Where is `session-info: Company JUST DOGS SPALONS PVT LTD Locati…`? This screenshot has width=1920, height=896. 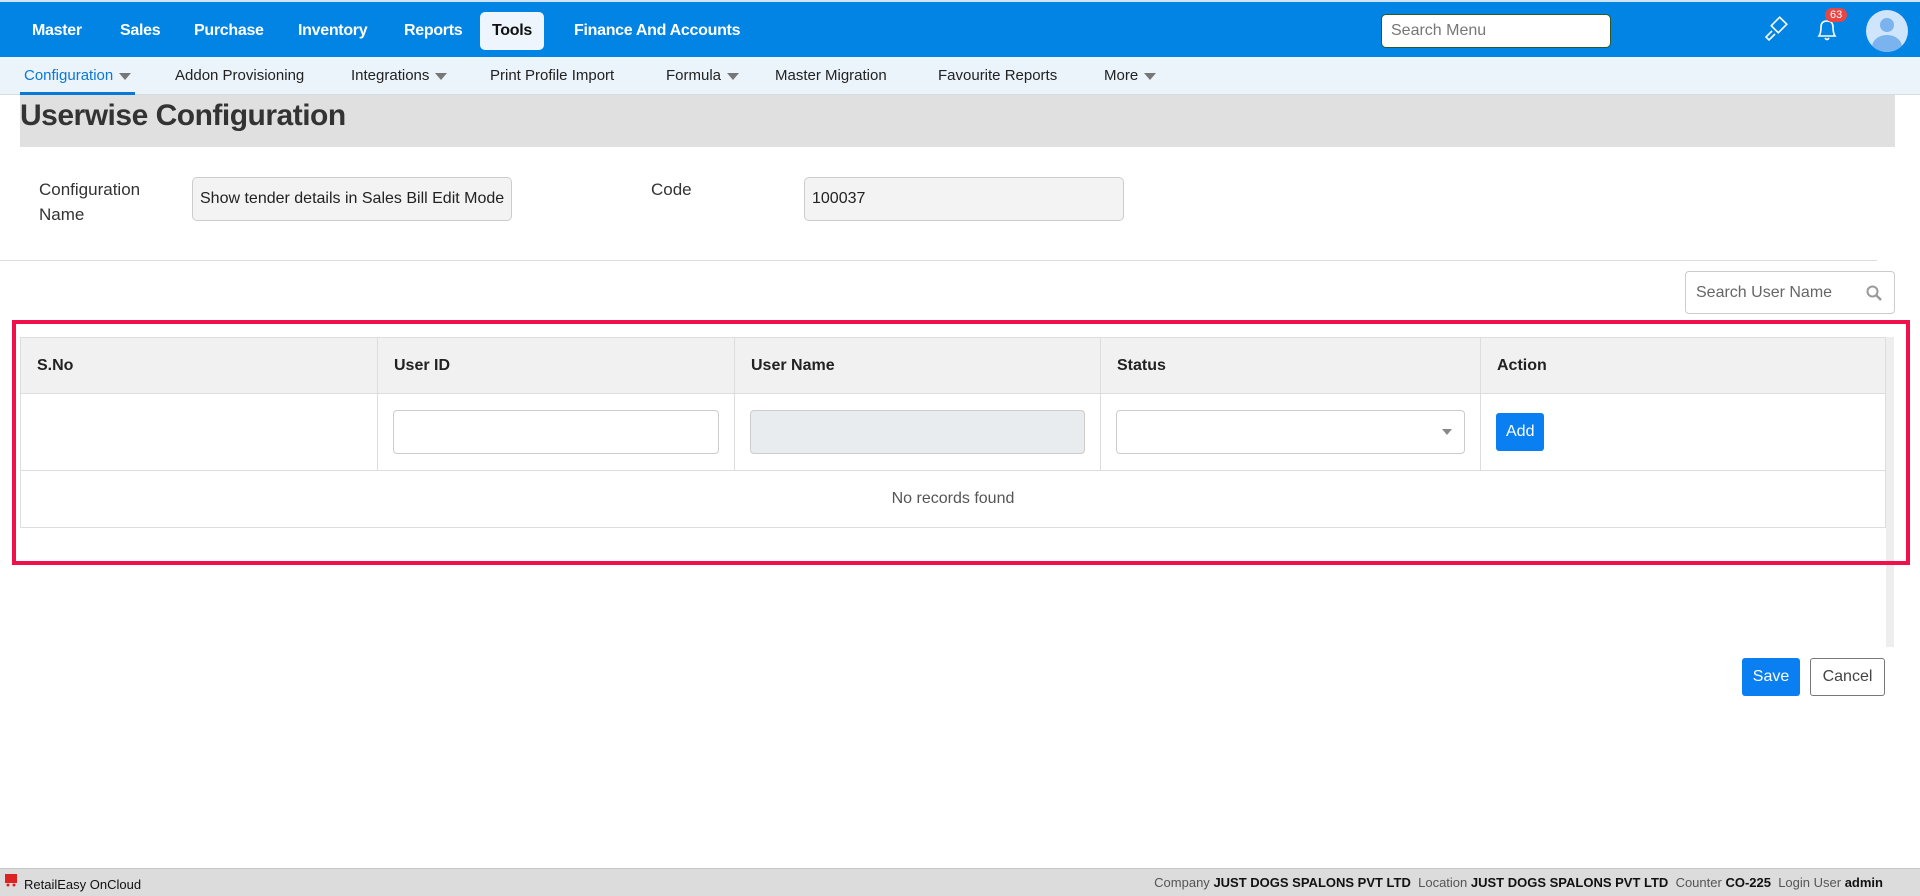 session-info: Company JUST DOGS SPALONS PVT LTD Locati… is located at coordinates (1518, 882).